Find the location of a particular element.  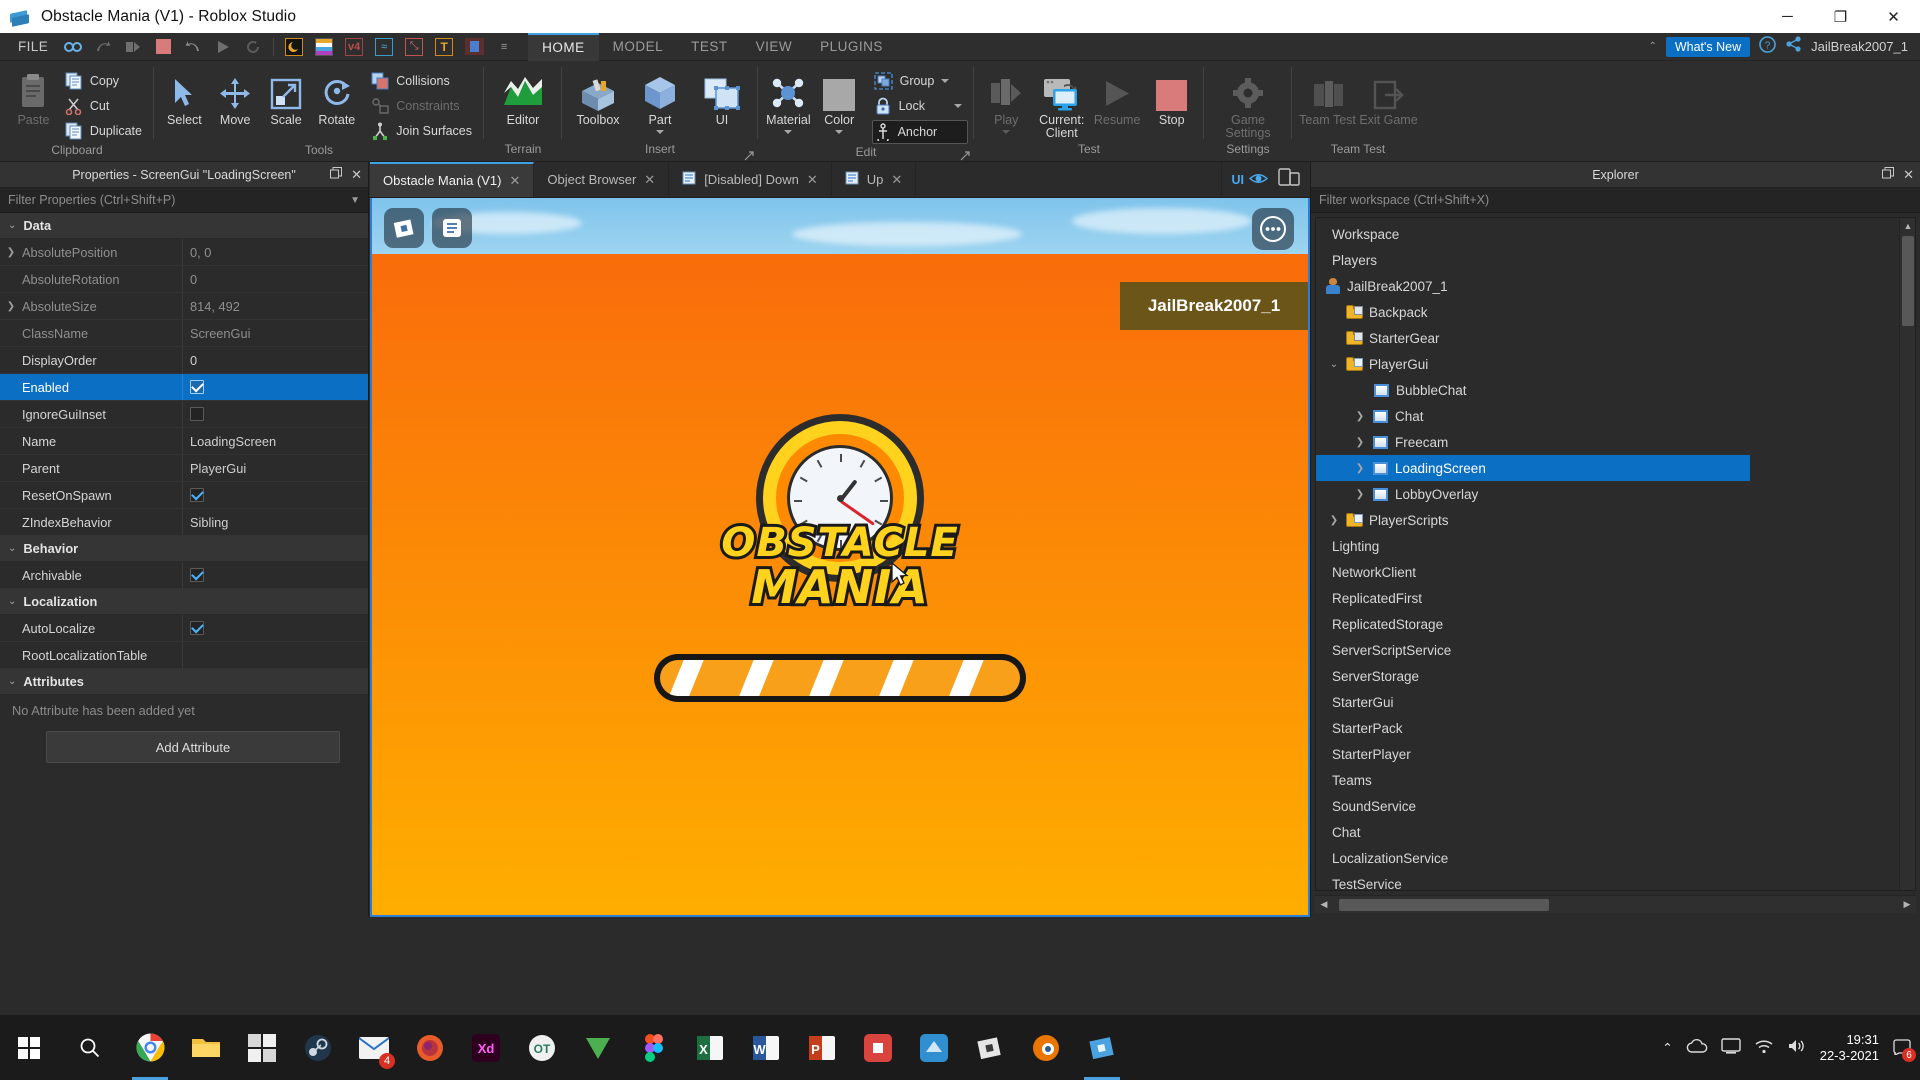

v4-icon: v4 is located at coordinates (354, 47).